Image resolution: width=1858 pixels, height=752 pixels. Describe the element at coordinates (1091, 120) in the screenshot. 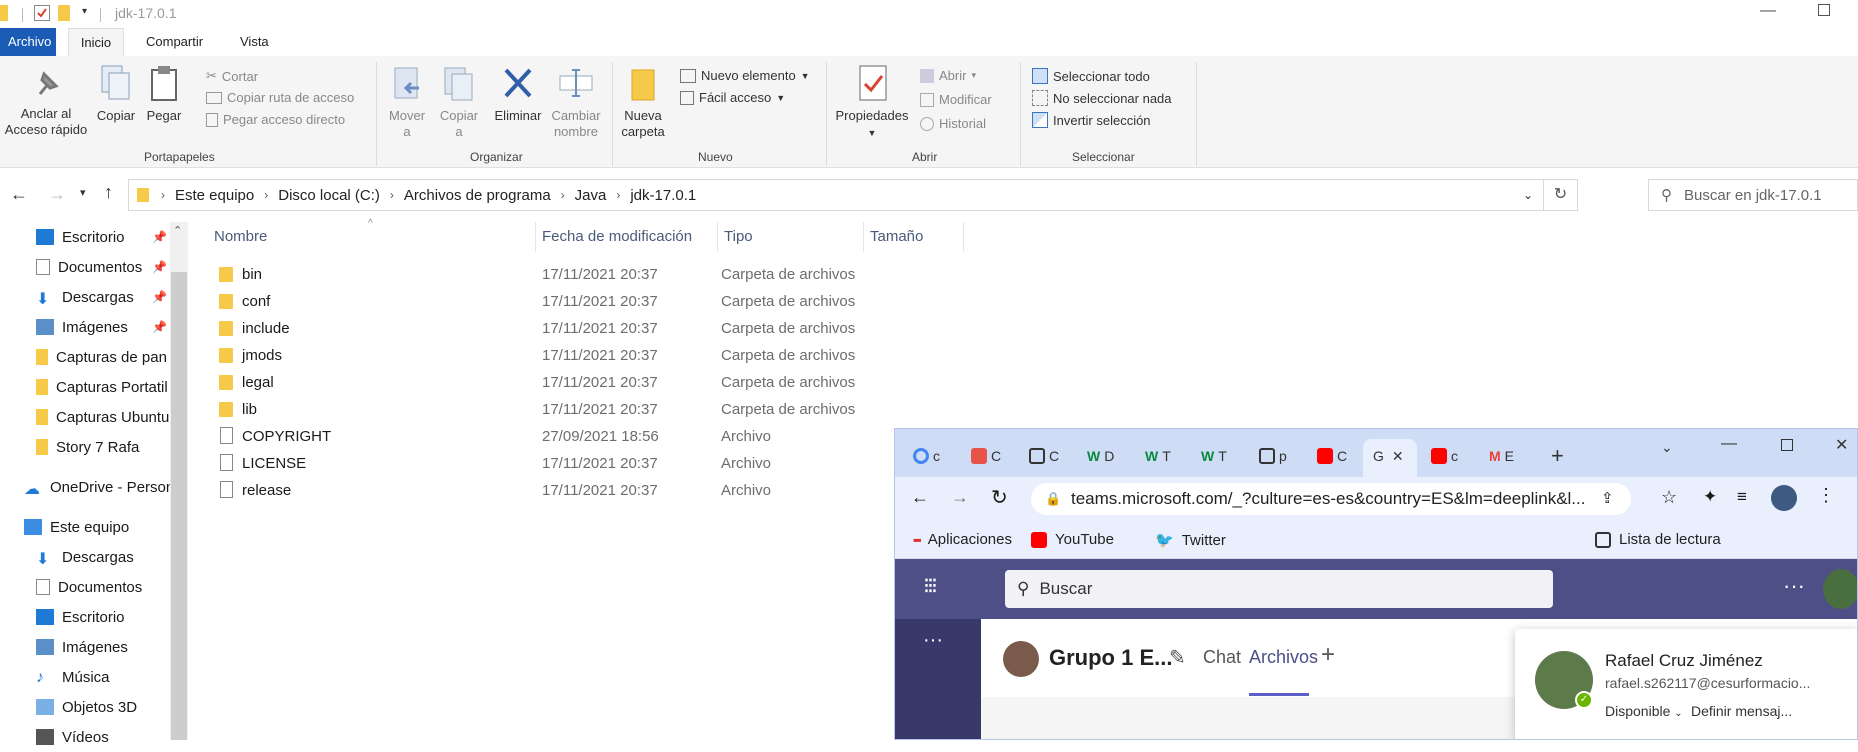

I see `invert-selection-button: Invertir selección` at that location.